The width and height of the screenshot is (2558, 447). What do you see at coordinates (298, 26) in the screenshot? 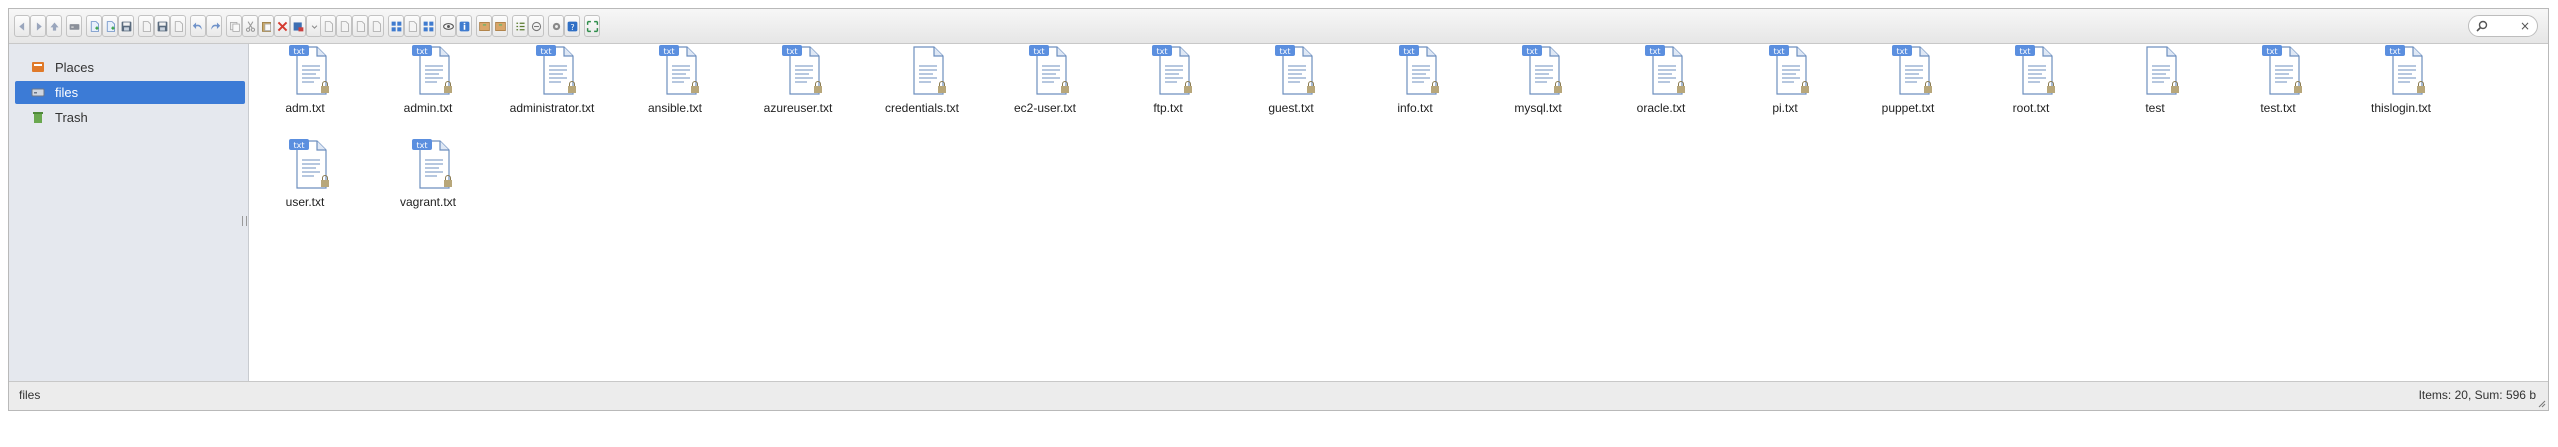
I see `rename-button` at bounding box center [298, 26].